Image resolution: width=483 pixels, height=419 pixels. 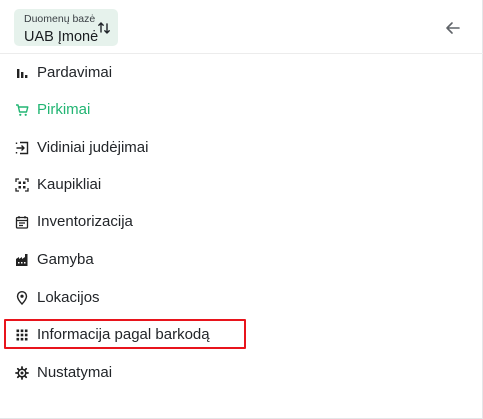 I want to click on menu-item-informacija-pagal-barkoda: Informacija pagal barkodą, so click(x=241, y=334).